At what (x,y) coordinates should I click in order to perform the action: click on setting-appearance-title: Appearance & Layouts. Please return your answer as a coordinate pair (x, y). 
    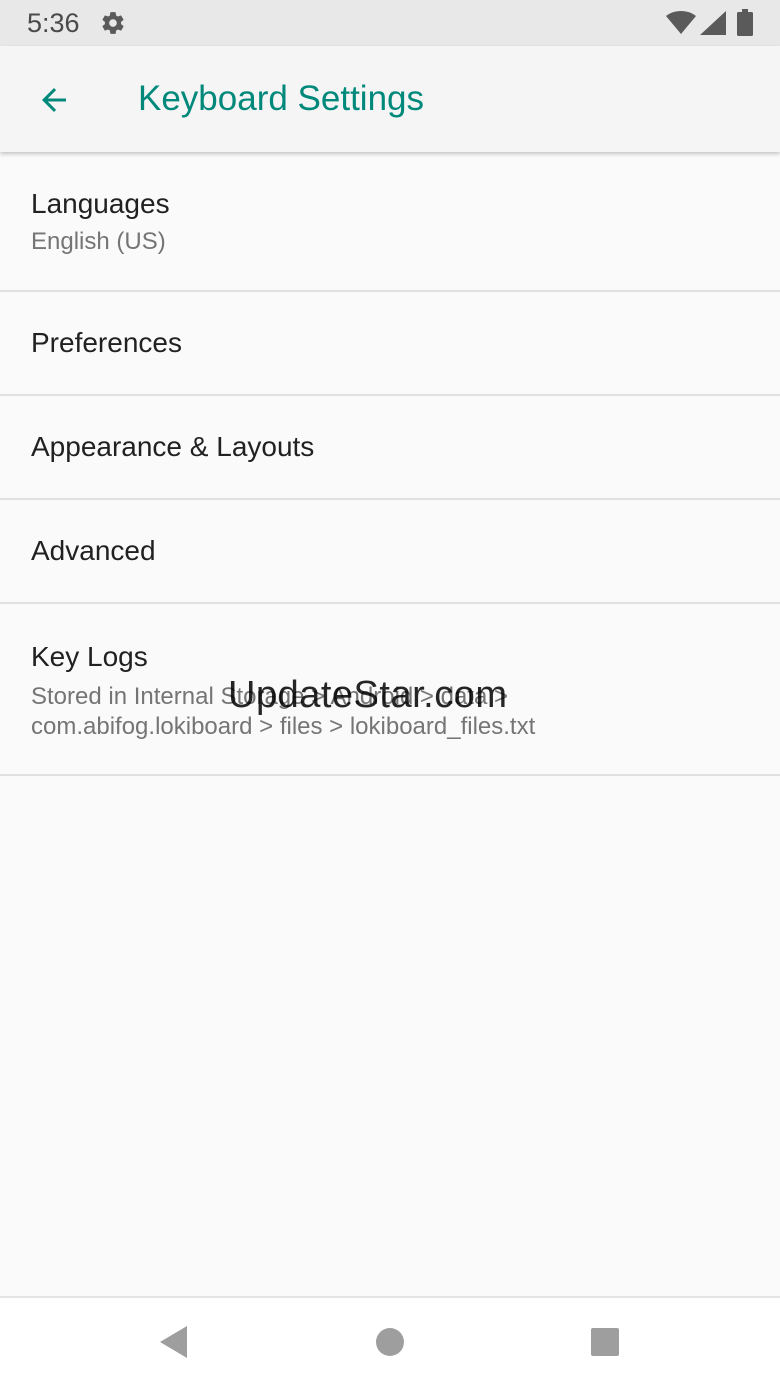
    Looking at the image, I should click on (173, 446).